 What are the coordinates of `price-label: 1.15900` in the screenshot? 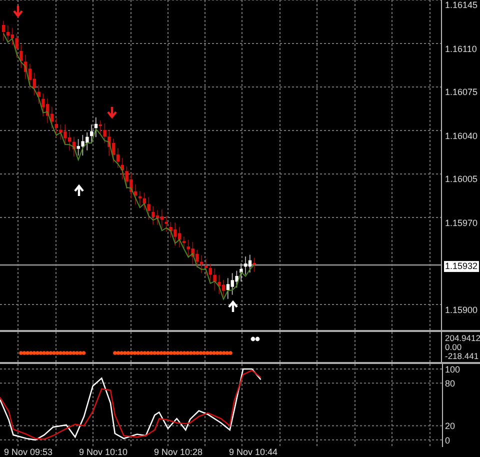 It's located at (461, 310).